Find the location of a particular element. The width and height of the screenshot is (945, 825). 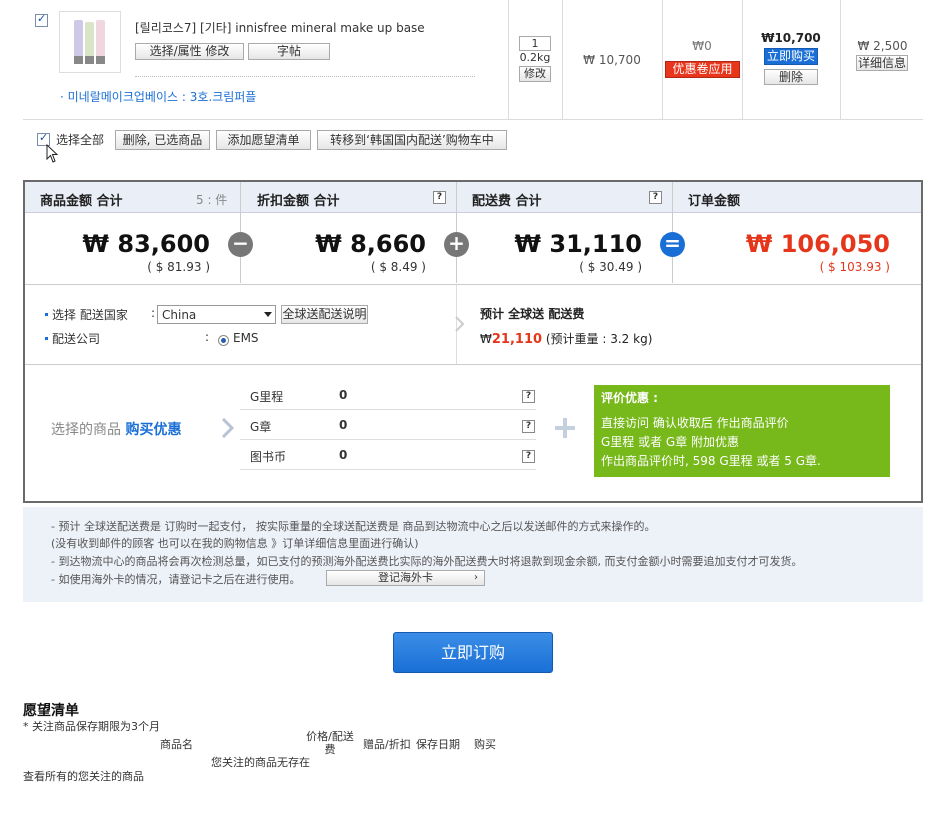

chevron-right-icon: › is located at coordinates (476, 577).